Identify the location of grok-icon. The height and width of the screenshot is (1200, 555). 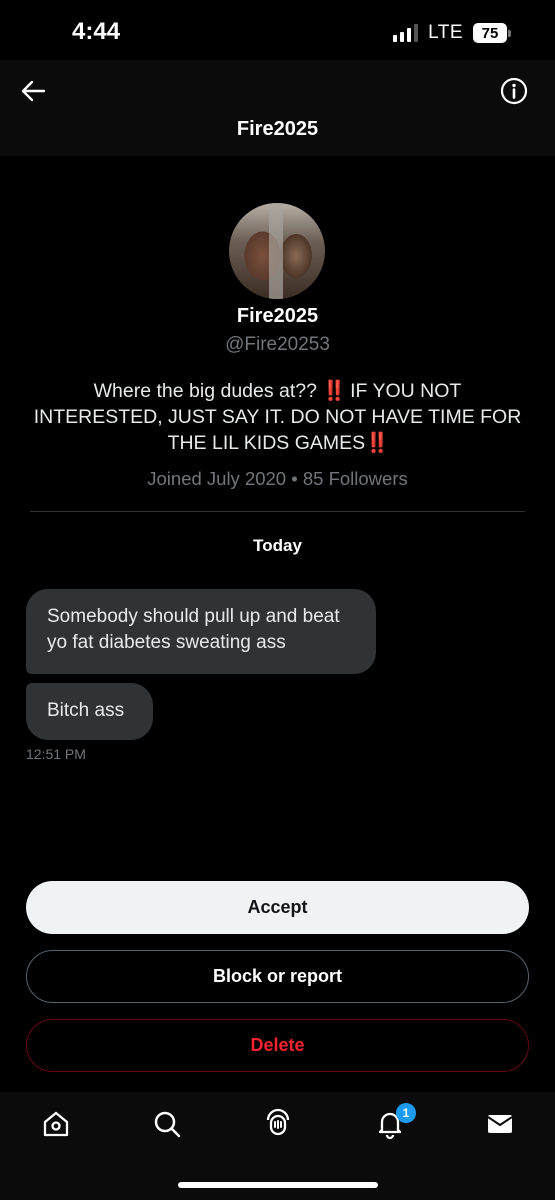
(278, 1122).